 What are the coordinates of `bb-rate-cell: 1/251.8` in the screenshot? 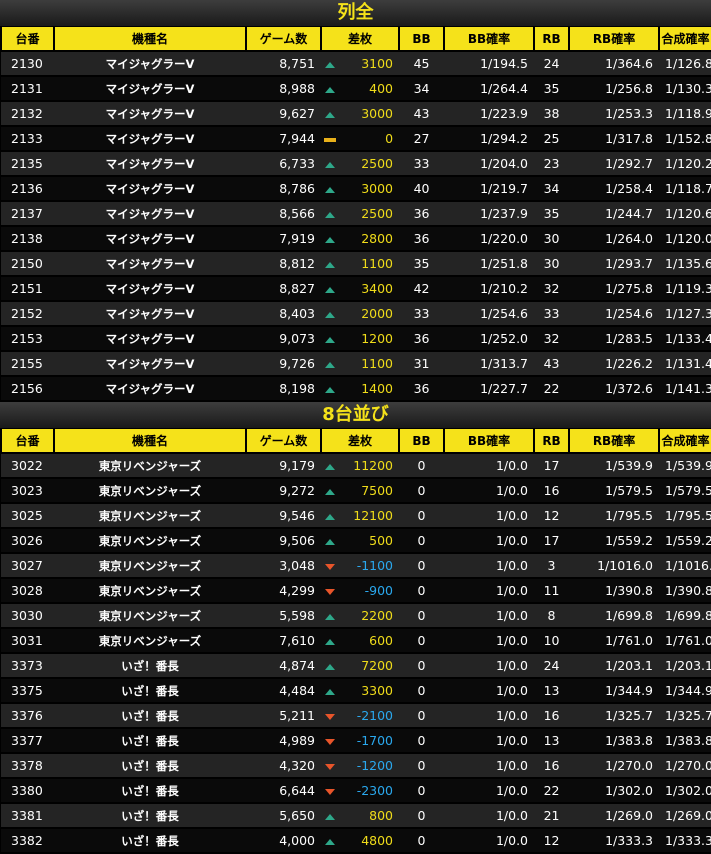 It's located at (489, 264).